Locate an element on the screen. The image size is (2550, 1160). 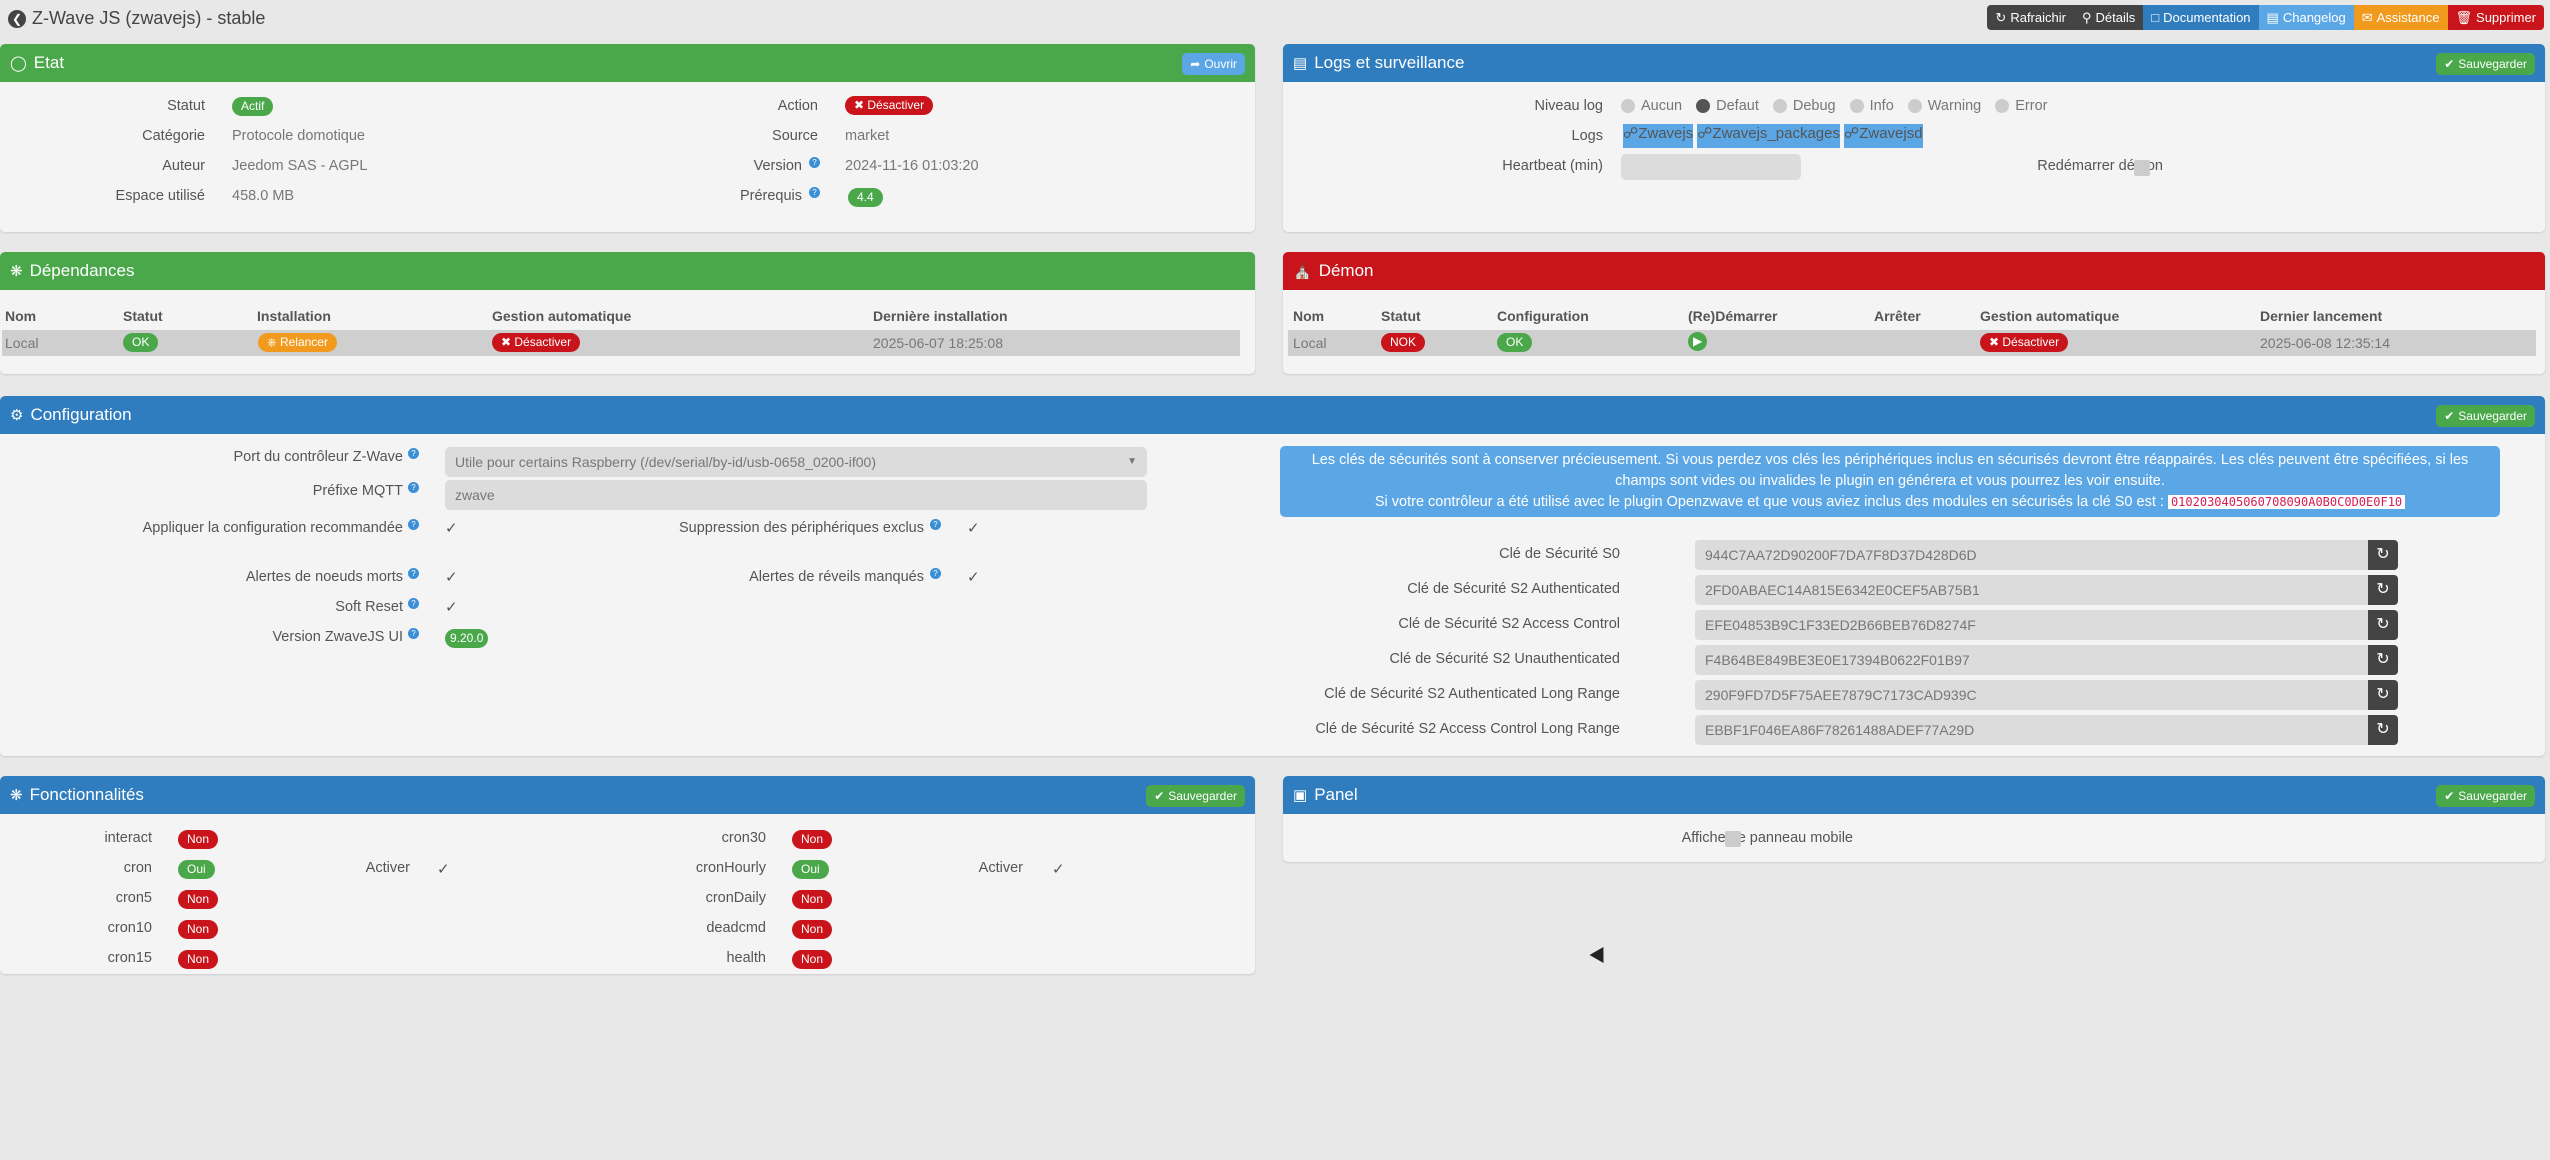
key-s2-access-input: EFE04853B9C1F33ED2B66BEB76D8274F is located at coordinates (2032, 625).